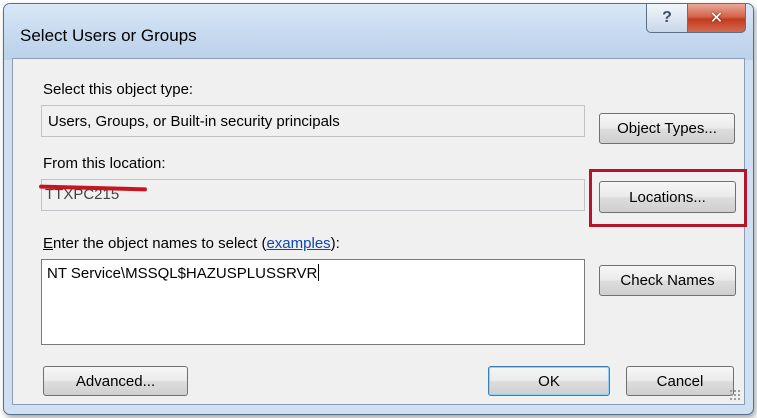 This screenshot has width=757, height=418. I want to click on location-label: From this location:, so click(104, 163).